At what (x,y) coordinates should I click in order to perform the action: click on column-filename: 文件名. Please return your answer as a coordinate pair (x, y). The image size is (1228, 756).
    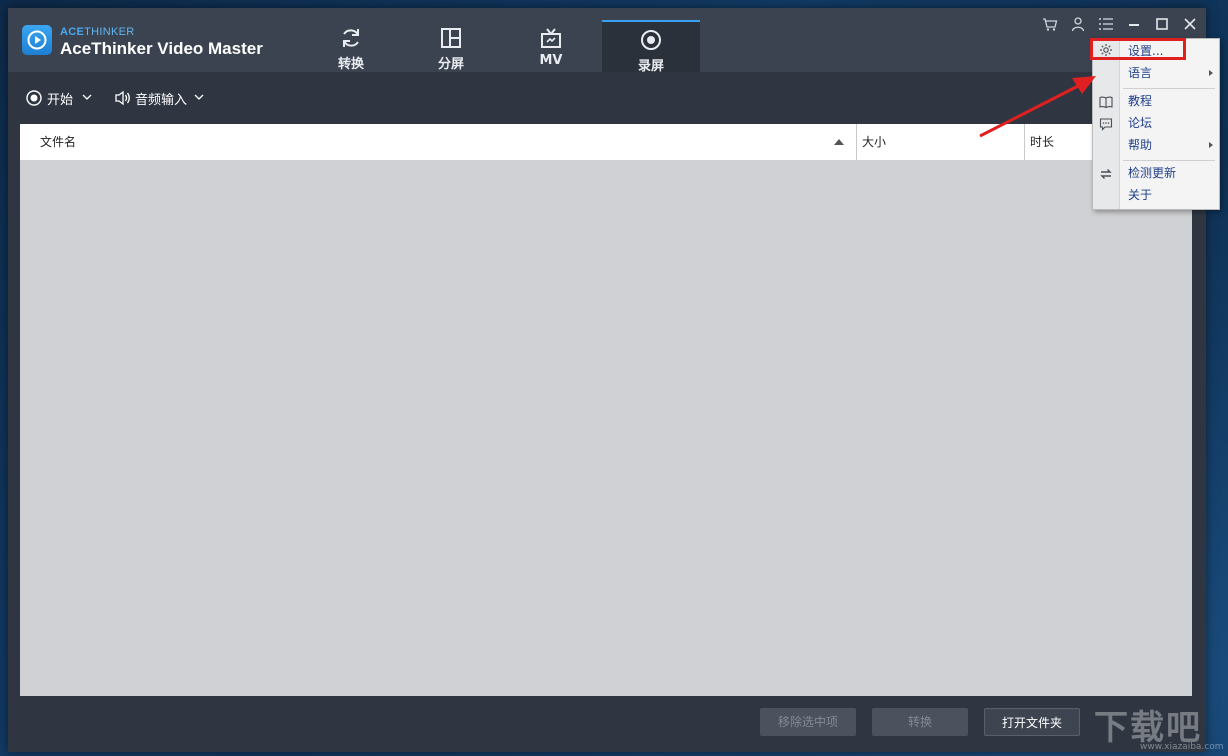
    Looking at the image, I should click on (58, 142).